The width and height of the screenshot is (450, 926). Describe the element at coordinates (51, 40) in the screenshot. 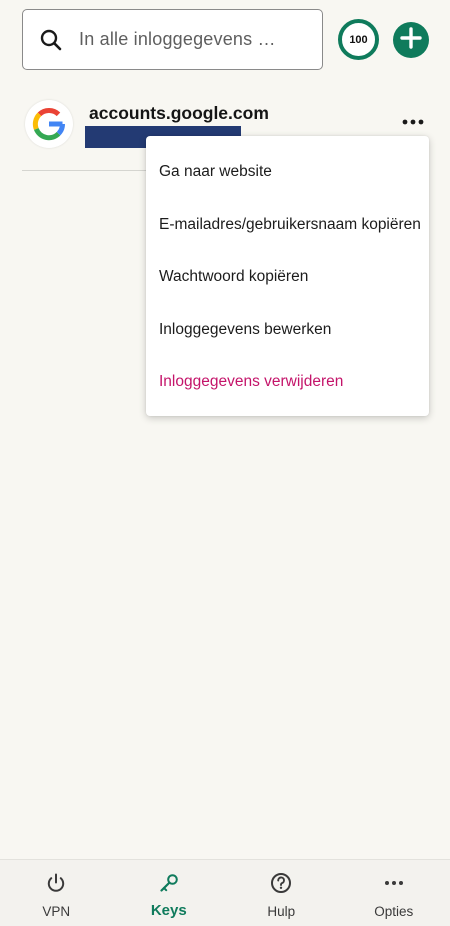

I see `search-icon` at that location.